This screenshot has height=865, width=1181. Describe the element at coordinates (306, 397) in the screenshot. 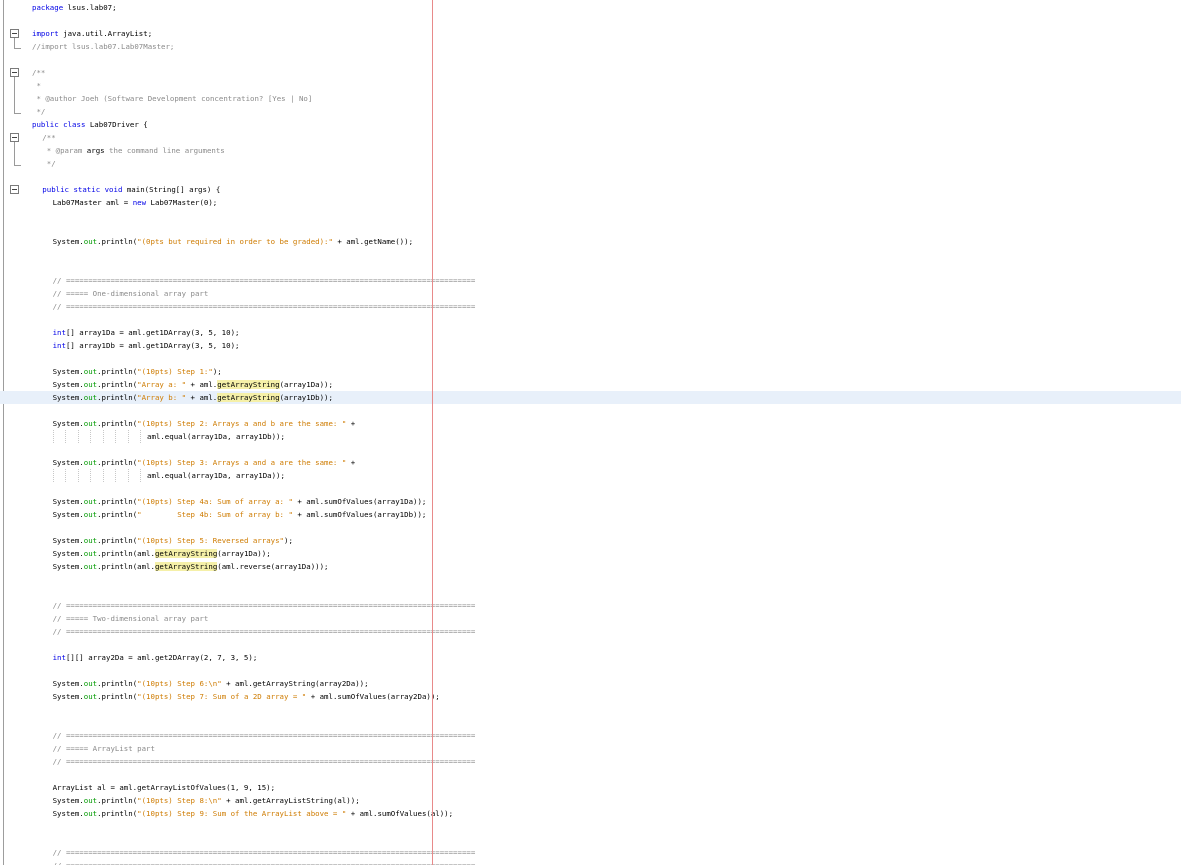

I see `code-token: (array1Db));` at that location.